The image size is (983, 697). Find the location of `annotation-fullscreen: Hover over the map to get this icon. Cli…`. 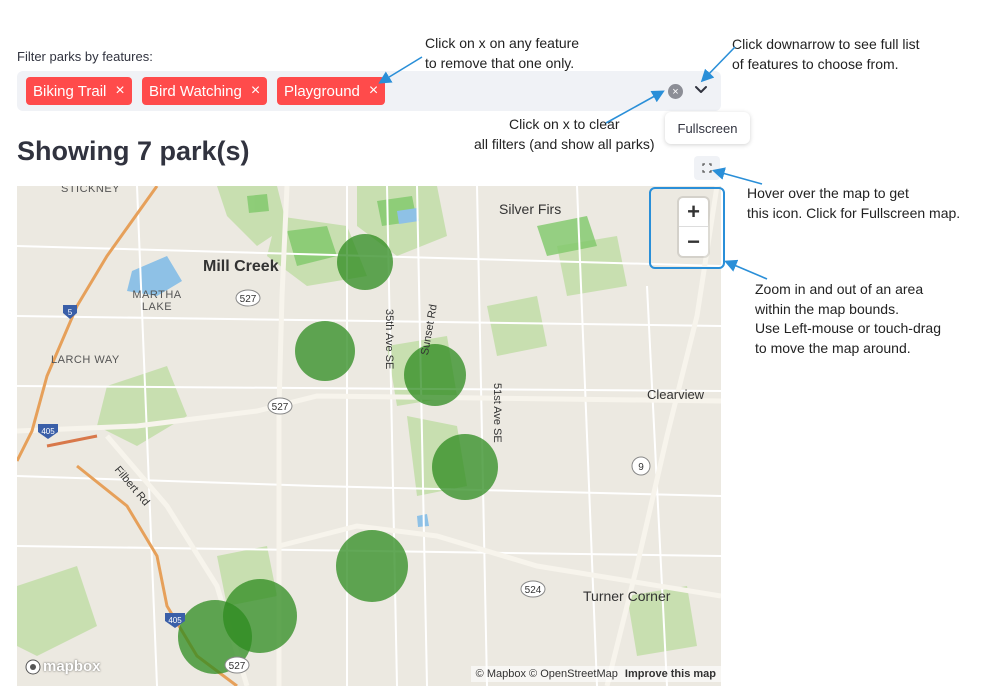

annotation-fullscreen: Hover over the map to get this icon. Cli… is located at coordinates (853, 203).